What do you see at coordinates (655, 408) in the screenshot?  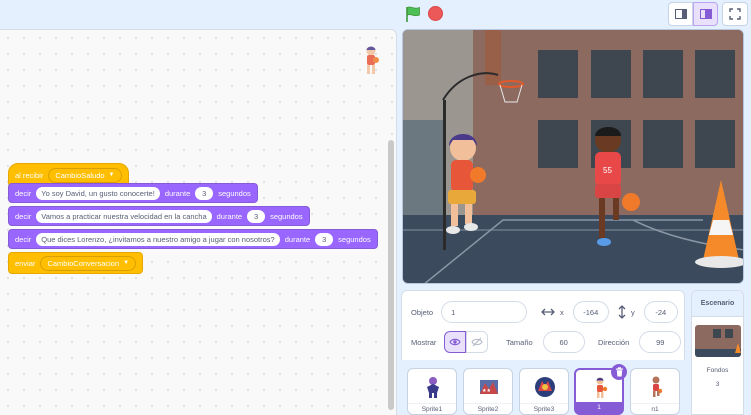 I see `sprite-name: n1` at bounding box center [655, 408].